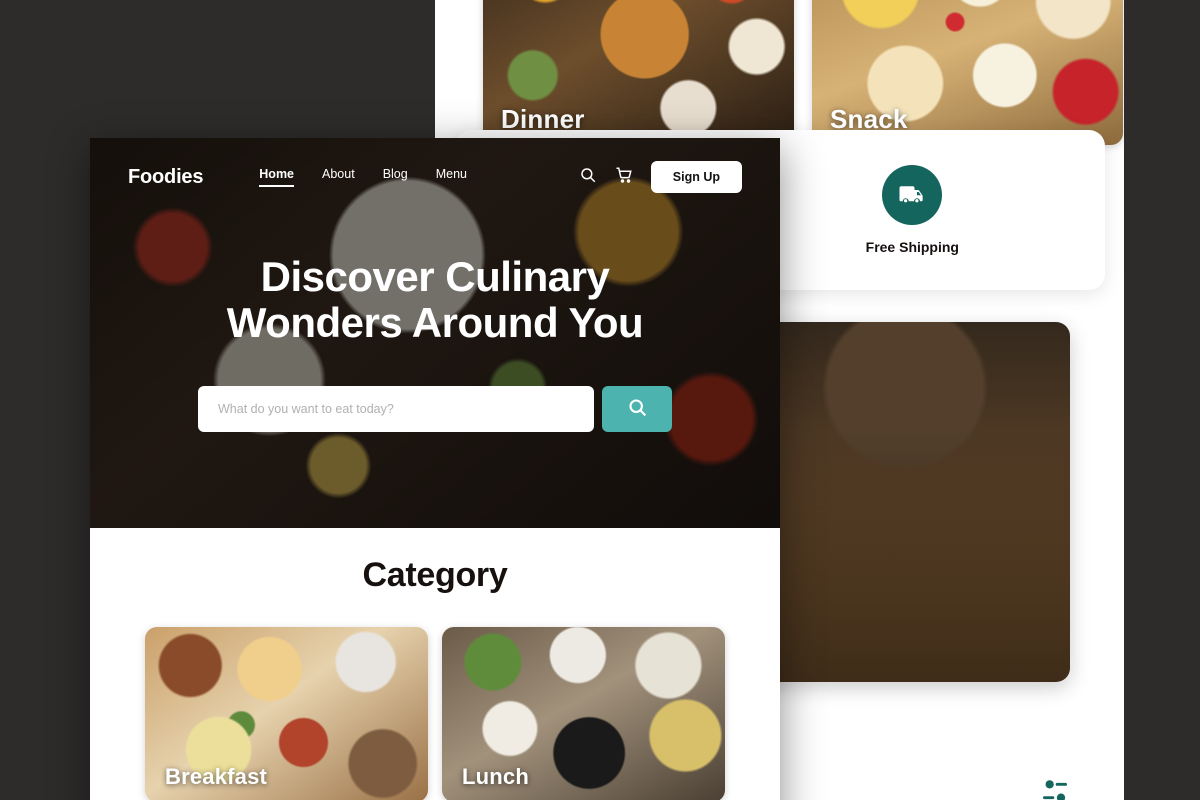 Image resolution: width=1200 pixels, height=800 pixels. I want to click on truck-icon, so click(912, 195).